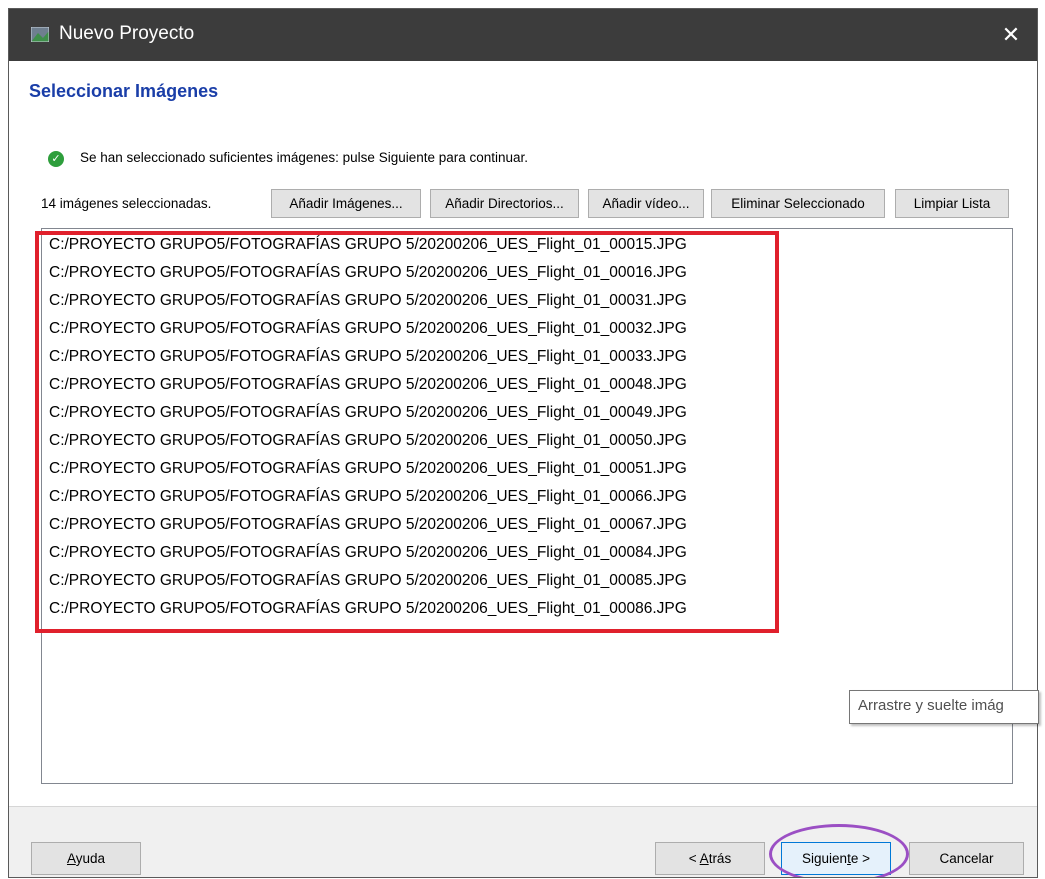  I want to click on title-bar: Nuevo Proyecto ✕, so click(523, 35).